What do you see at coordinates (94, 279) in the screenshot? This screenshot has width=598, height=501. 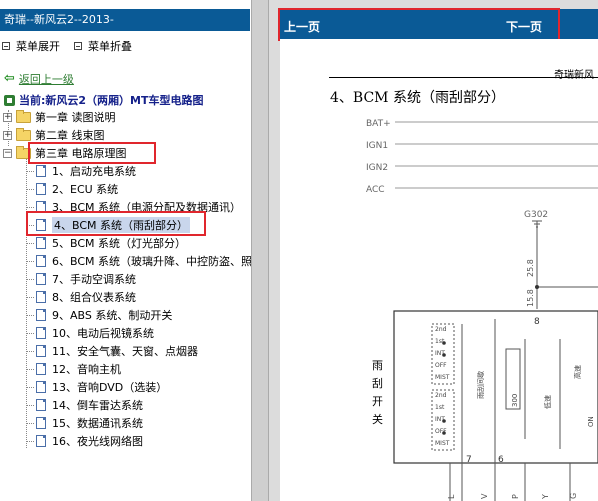 I see `tree-item-label: 7、手动空调系统` at bounding box center [94, 279].